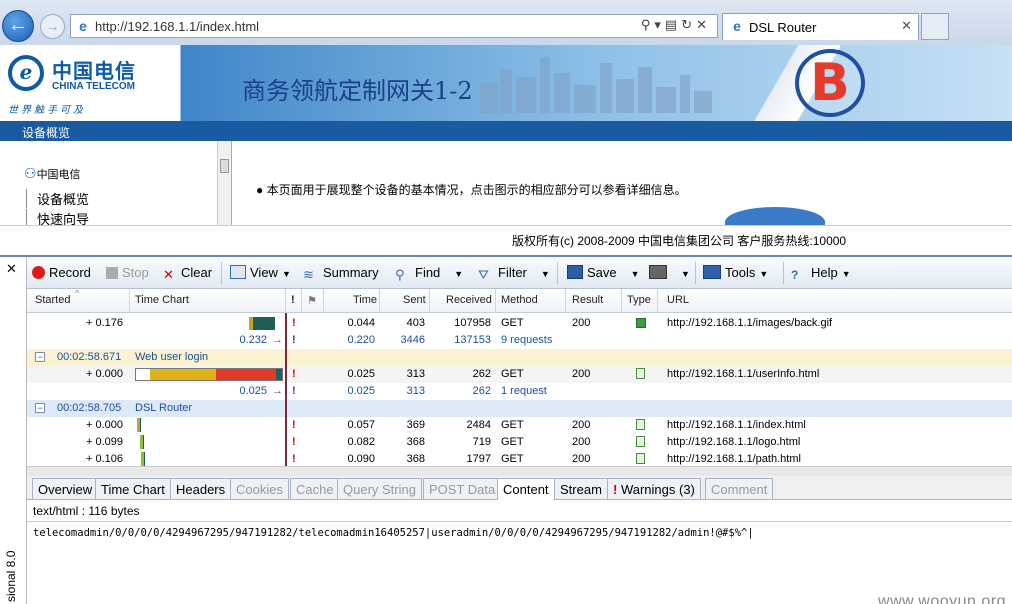 This screenshot has height=604, width=1012. Describe the element at coordinates (177, 26) in the screenshot. I see `address-url: http://192.168.1.1/index.html` at that location.